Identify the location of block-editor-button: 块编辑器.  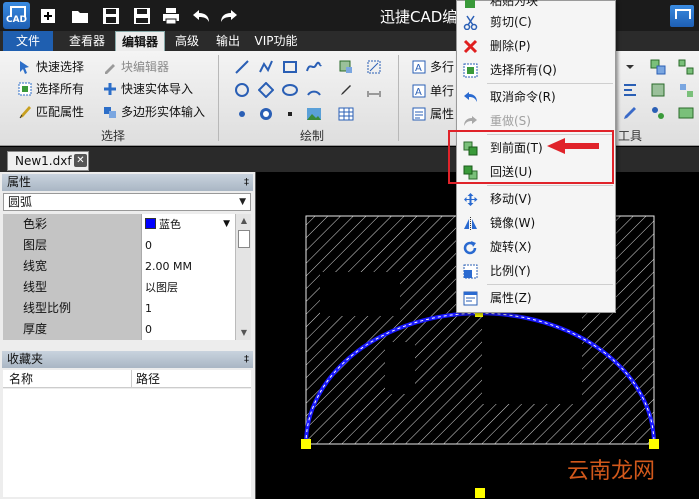
(136, 67).